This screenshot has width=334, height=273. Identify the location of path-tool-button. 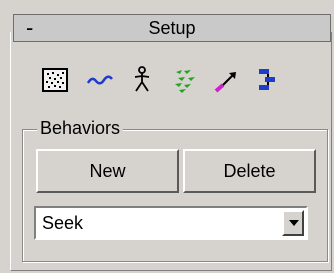
(100, 80).